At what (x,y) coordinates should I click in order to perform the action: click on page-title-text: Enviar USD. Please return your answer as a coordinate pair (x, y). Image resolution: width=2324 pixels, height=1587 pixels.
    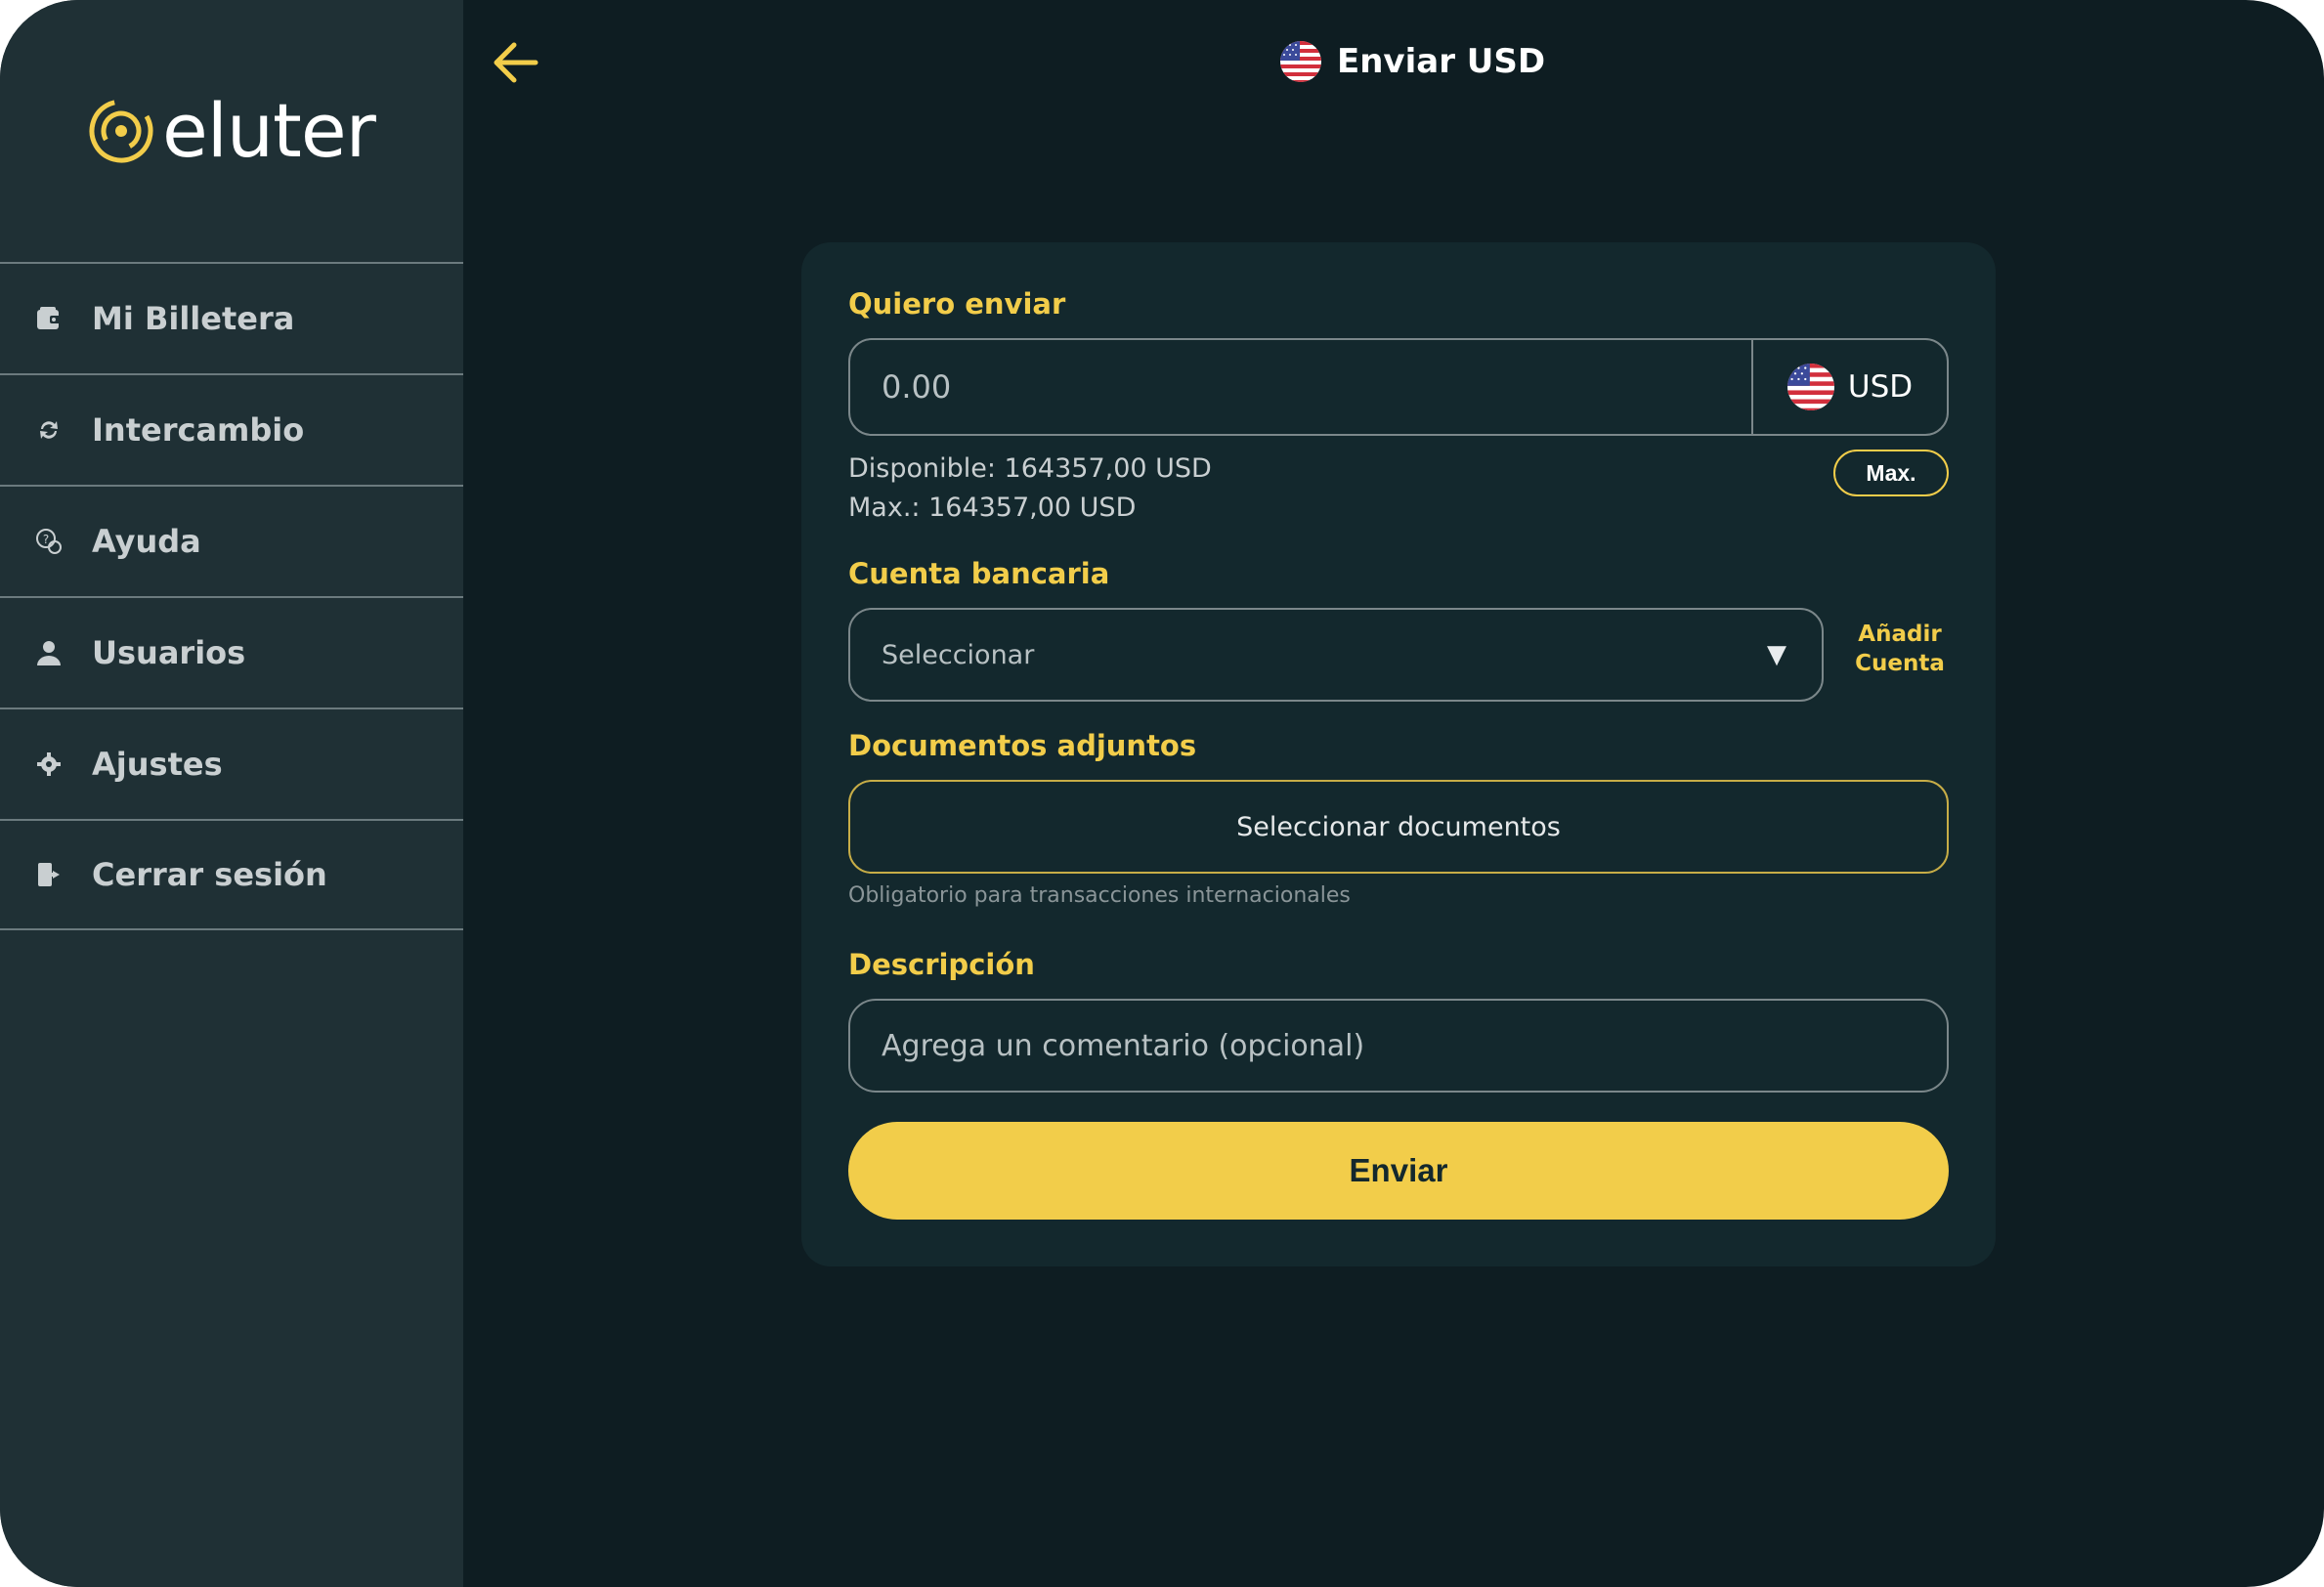
    Looking at the image, I should click on (1441, 61).